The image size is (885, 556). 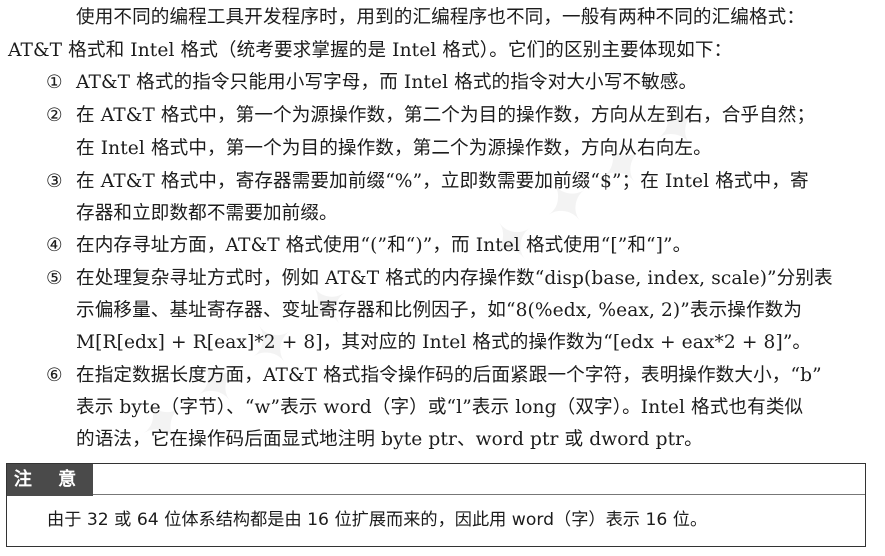 I want to click on note-label: 注 意, so click(x=50, y=480).